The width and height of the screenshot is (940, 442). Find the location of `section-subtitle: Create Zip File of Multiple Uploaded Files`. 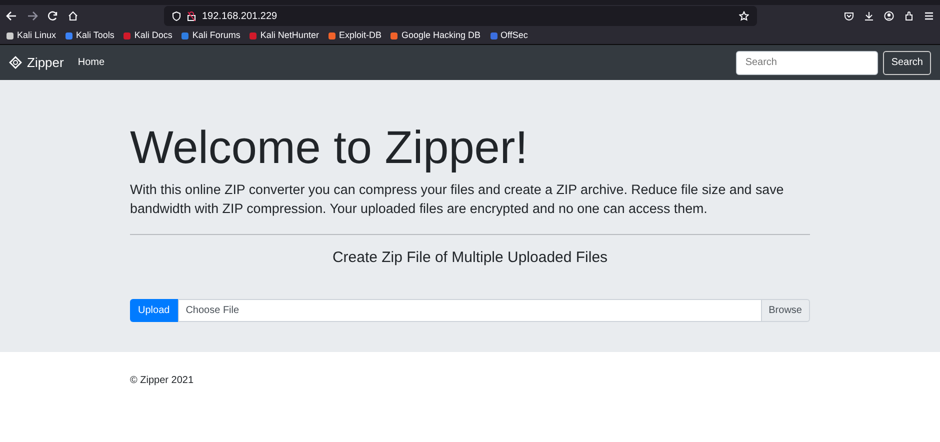

section-subtitle: Create Zip File of Multiple Uploaded Files is located at coordinates (470, 258).